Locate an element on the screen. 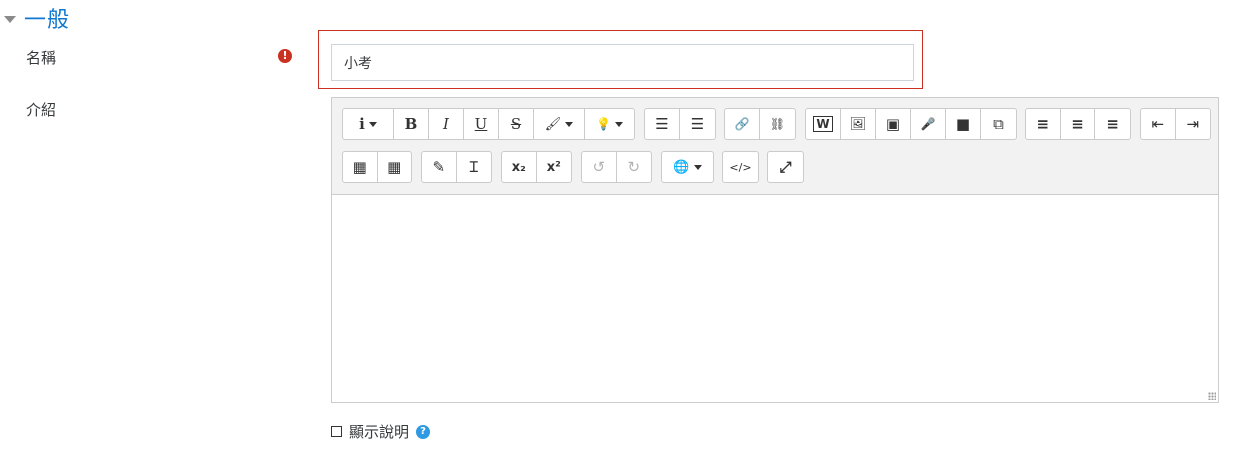  ordered-list-button: ☰ is located at coordinates (697, 124).